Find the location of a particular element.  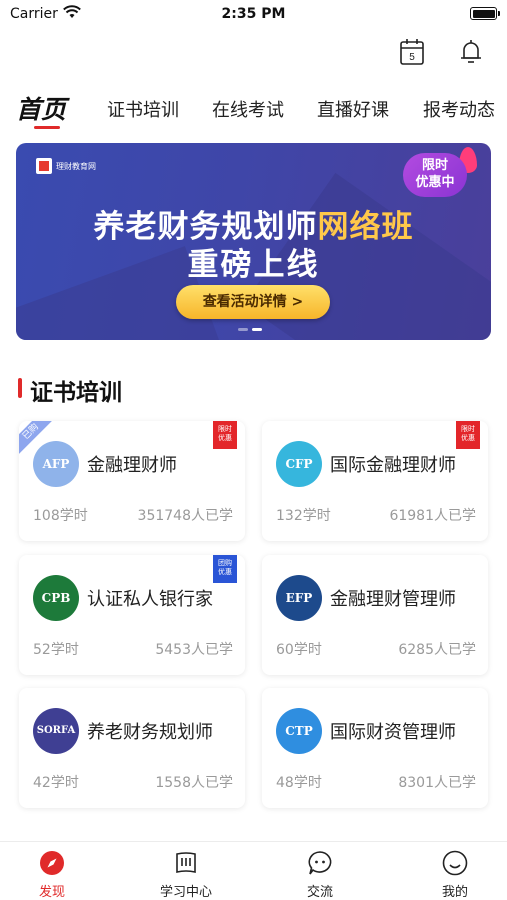

offer-tag-line-1: 团购 is located at coordinates (225, 563).